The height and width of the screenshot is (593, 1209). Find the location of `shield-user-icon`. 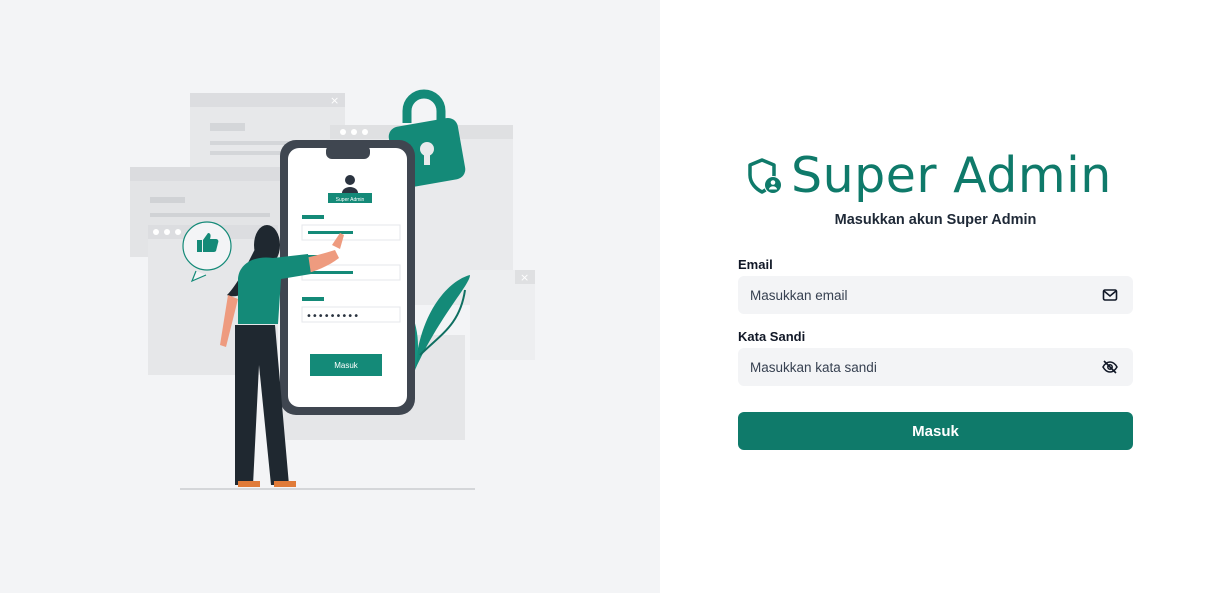

shield-user-icon is located at coordinates (765, 176).